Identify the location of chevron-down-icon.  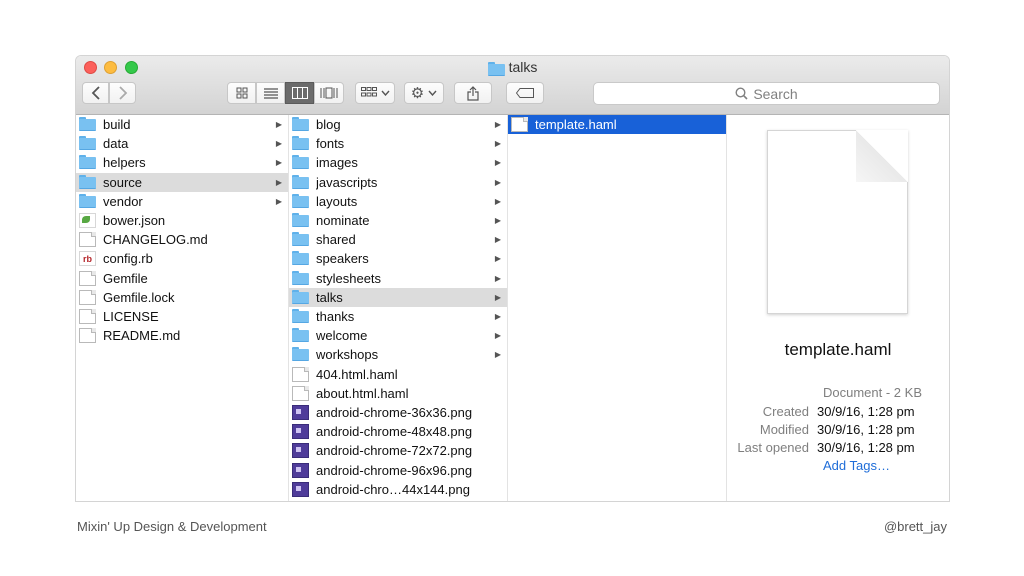
(385, 93).